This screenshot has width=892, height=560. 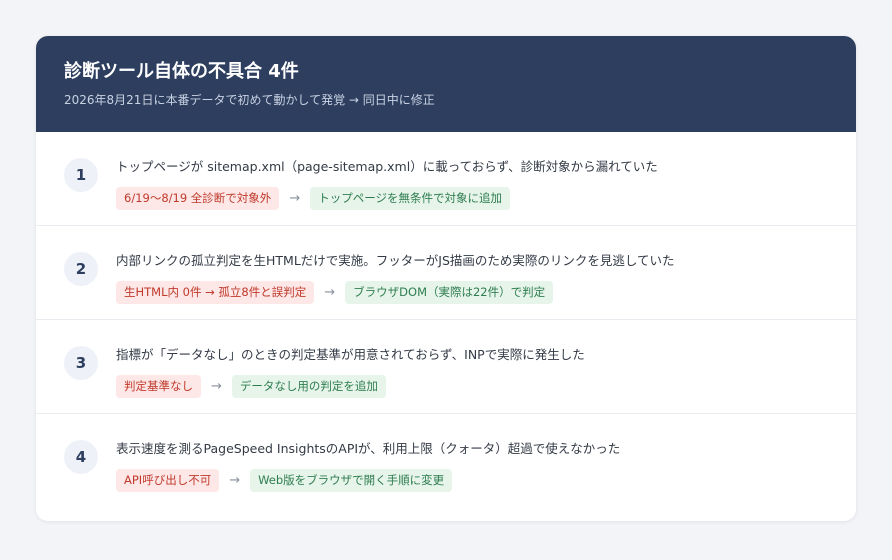 I want to click on issue-fix-chips: 6/19〜8/19 全診断で対象外 → トップページを無条件で対象に追加, so click(x=313, y=198).